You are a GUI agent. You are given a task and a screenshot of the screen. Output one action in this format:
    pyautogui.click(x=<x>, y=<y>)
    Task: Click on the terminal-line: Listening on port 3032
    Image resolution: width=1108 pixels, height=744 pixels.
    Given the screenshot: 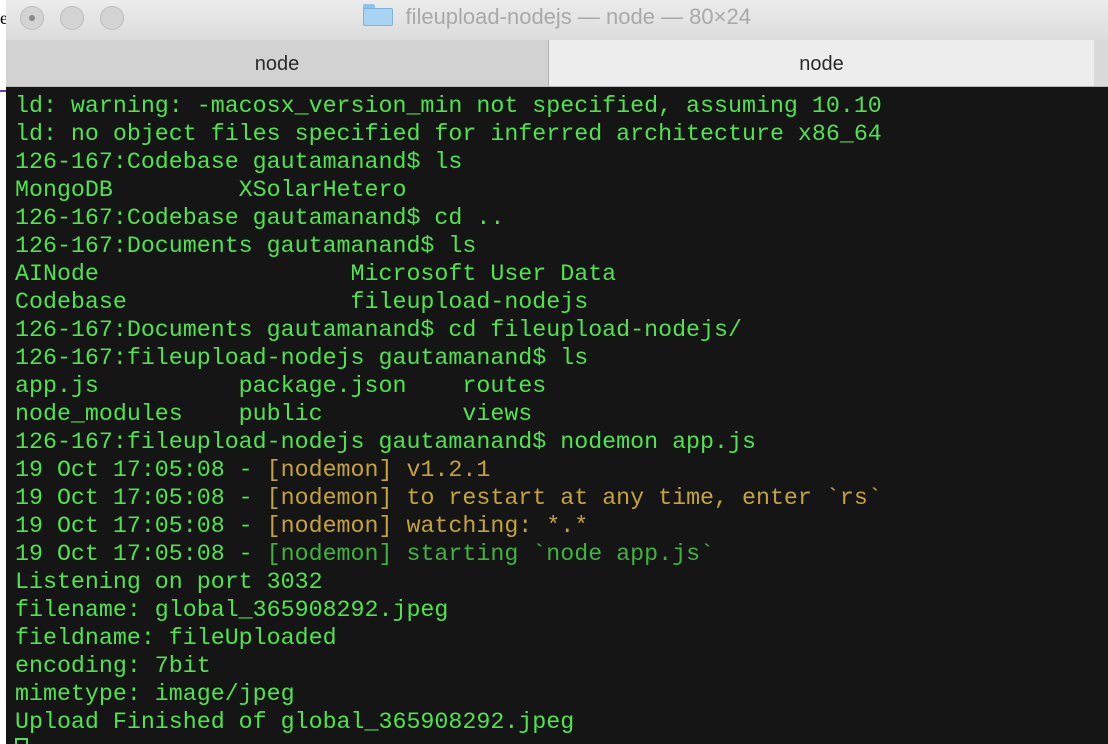 What is the action you would take?
    pyautogui.click(x=169, y=582)
    